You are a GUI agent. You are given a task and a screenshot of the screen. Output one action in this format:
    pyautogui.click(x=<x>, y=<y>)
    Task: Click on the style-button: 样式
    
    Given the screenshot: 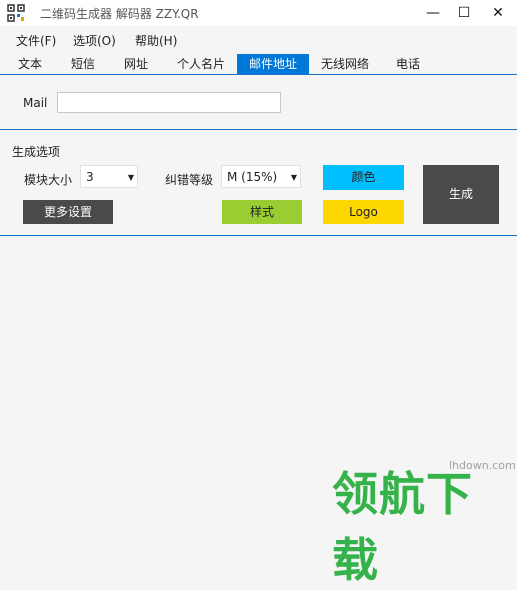 What is the action you would take?
    pyautogui.click(x=262, y=212)
    